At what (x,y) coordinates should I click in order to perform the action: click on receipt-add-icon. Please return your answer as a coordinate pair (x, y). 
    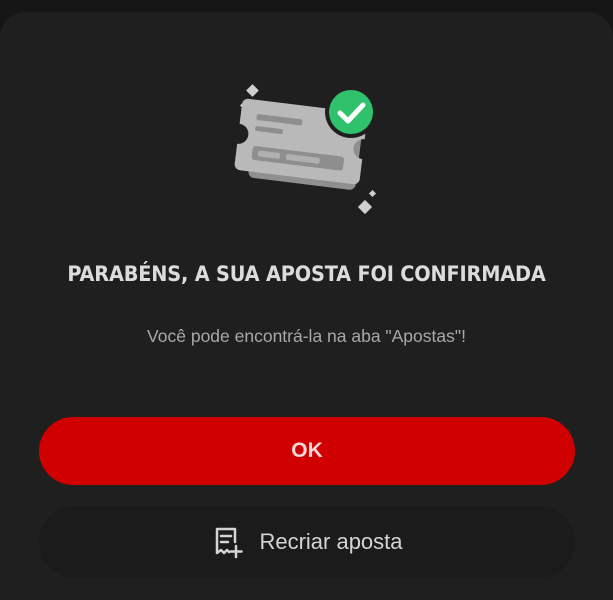
    Looking at the image, I should click on (230, 543).